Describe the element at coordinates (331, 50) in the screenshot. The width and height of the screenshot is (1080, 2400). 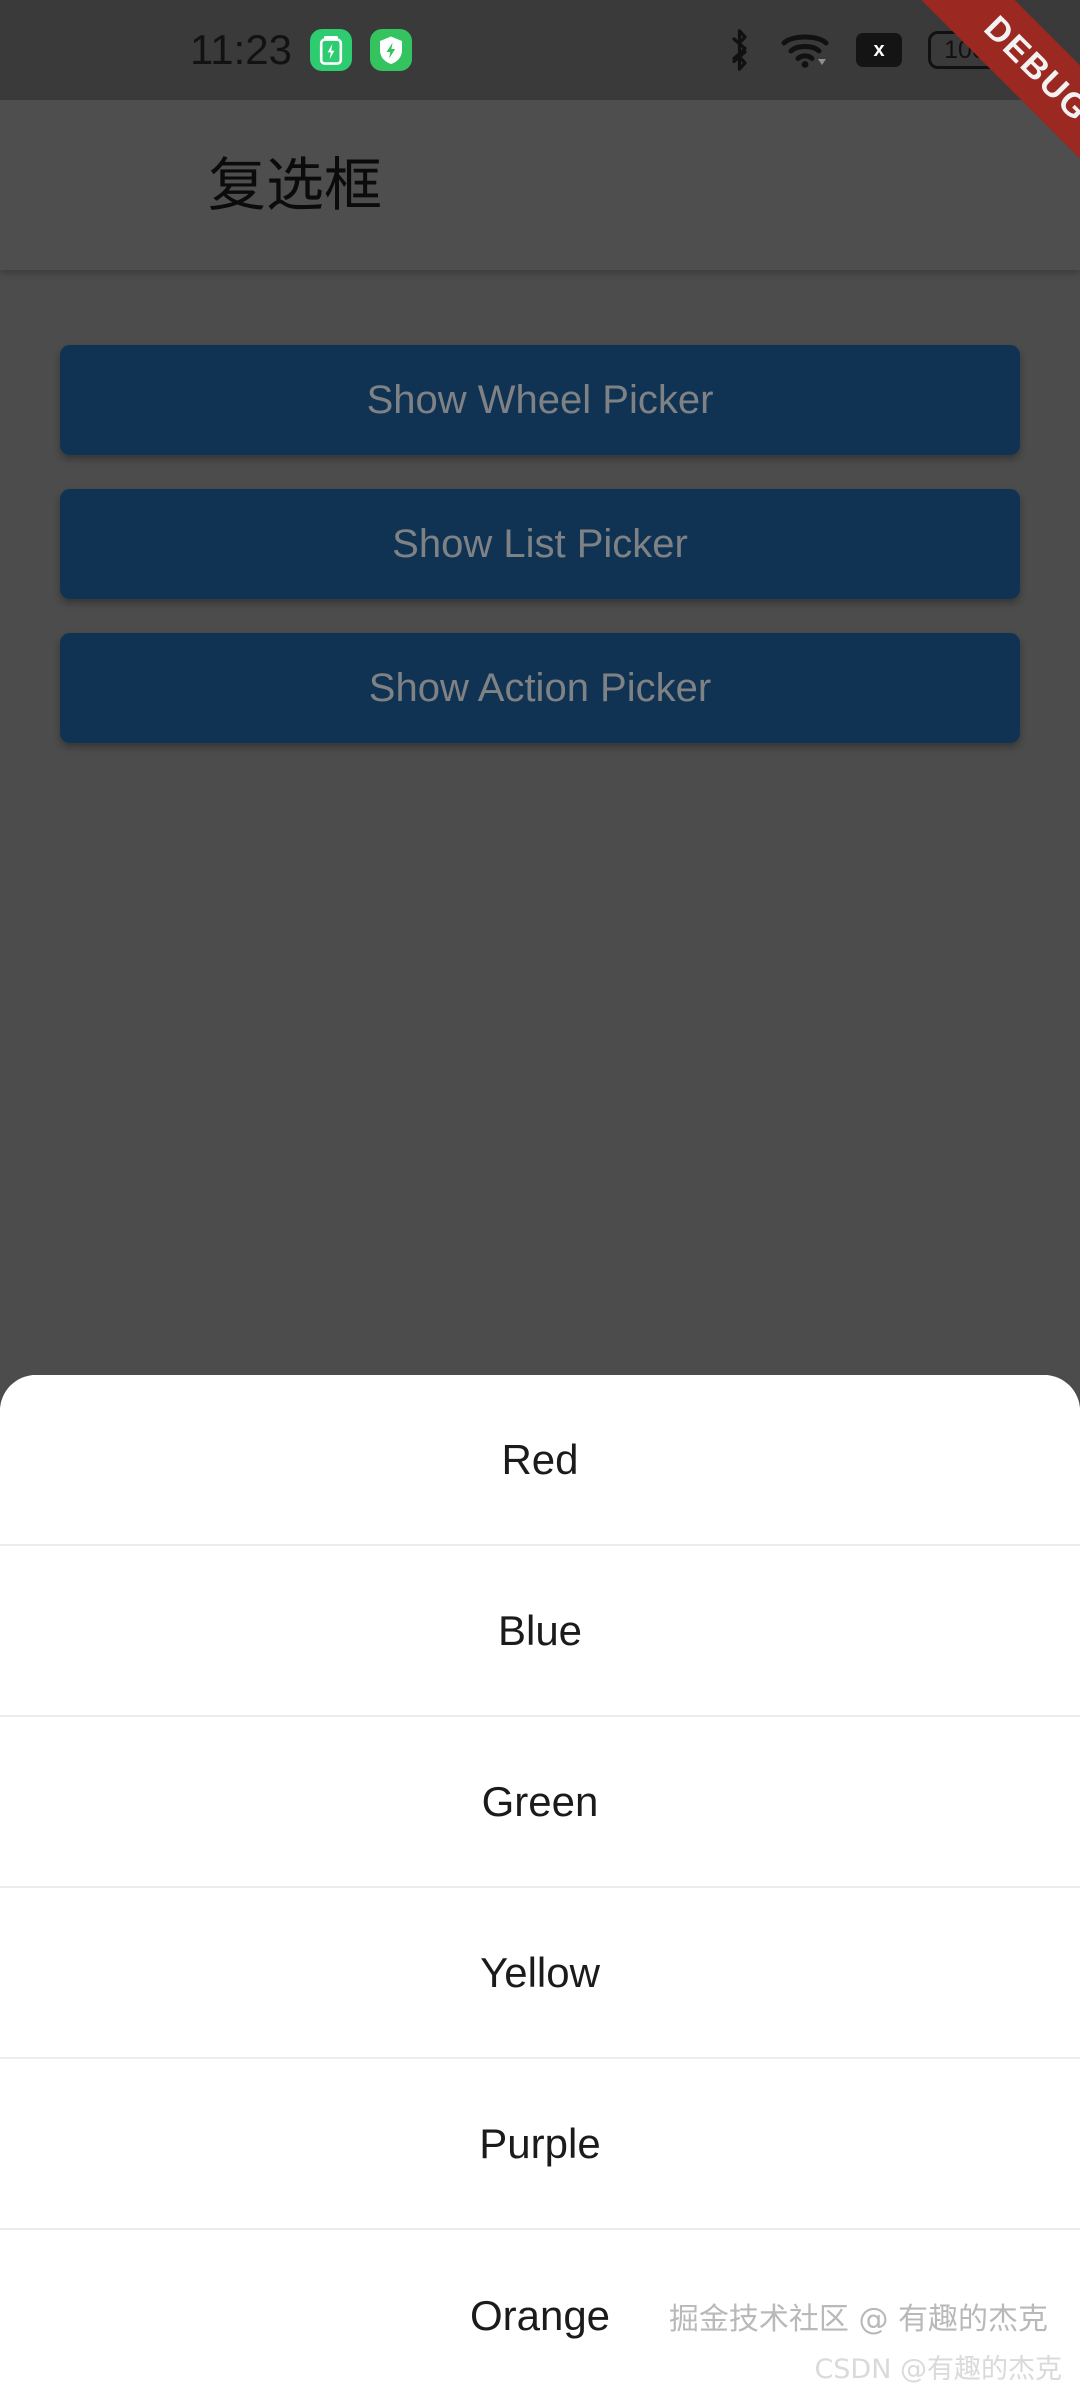
I see `battery-charging-icon` at that location.